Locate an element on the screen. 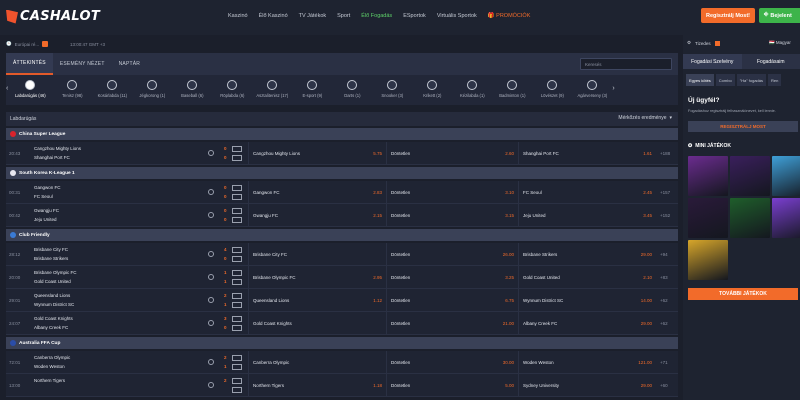  league-header: South Korea K-League 1 is located at coordinates (342, 173).